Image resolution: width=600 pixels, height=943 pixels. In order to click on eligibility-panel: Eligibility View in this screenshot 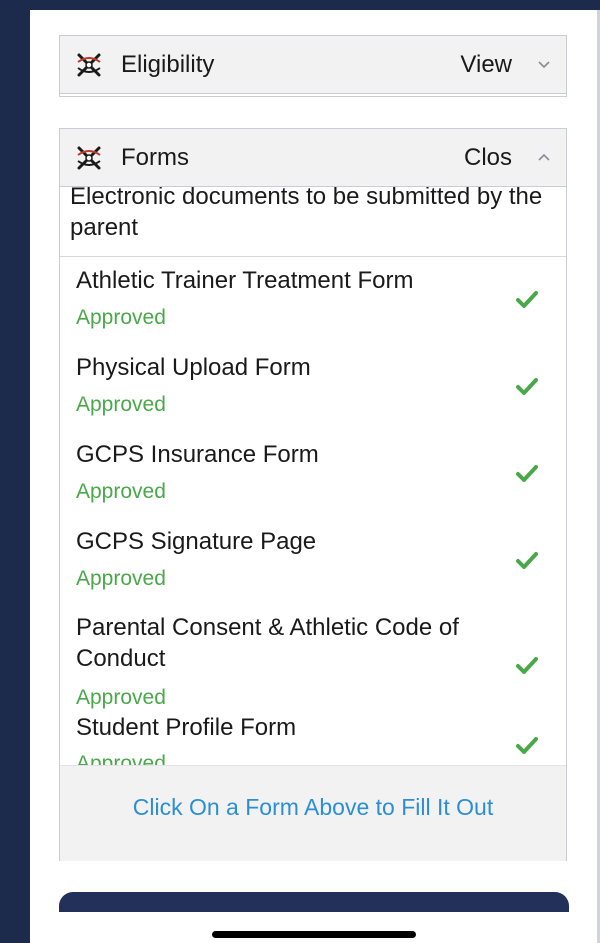, I will do `click(313, 66)`.